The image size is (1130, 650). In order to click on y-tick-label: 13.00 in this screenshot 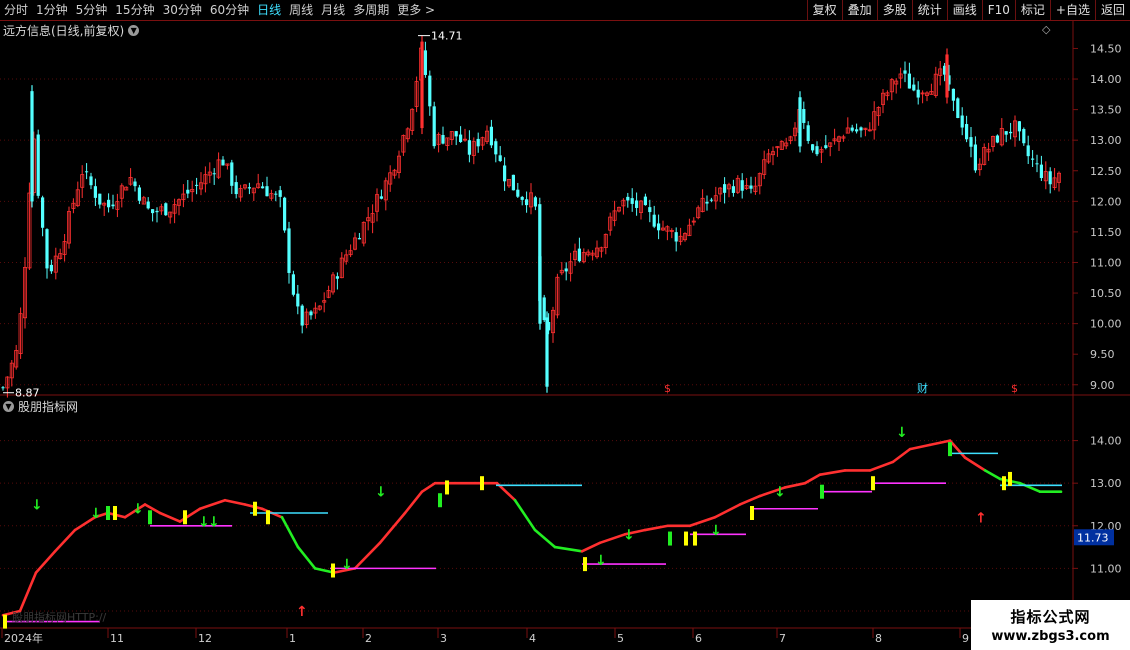, I will do `click(1106, 140)`.